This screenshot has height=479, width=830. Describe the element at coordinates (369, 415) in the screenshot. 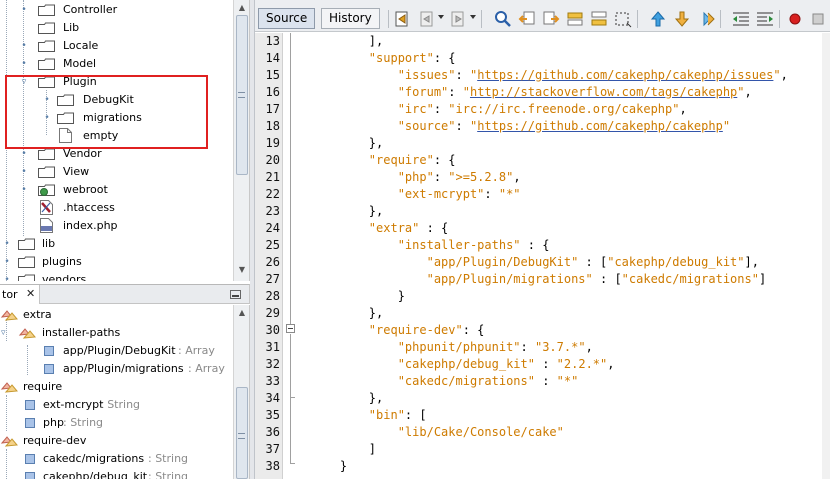

I see `code-line: "bin": [` at that location.